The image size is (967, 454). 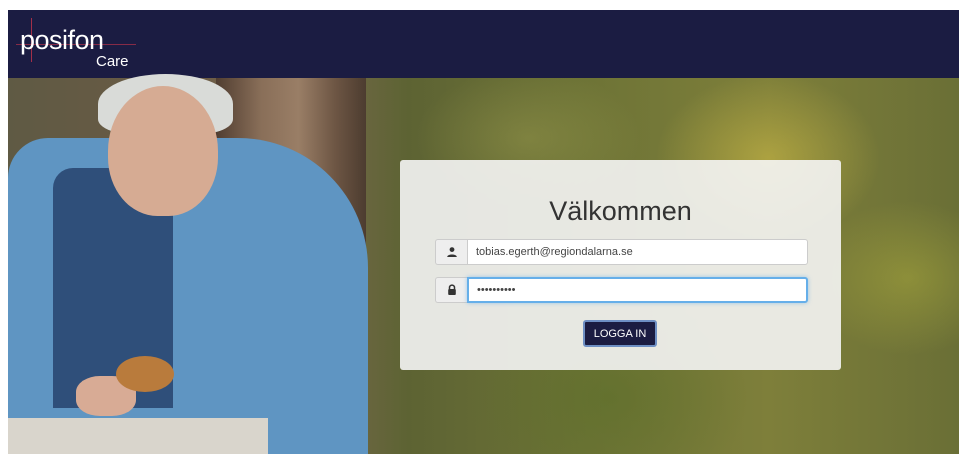 I want to click on logo-subtitle: Care, so click(x=112, y=61).